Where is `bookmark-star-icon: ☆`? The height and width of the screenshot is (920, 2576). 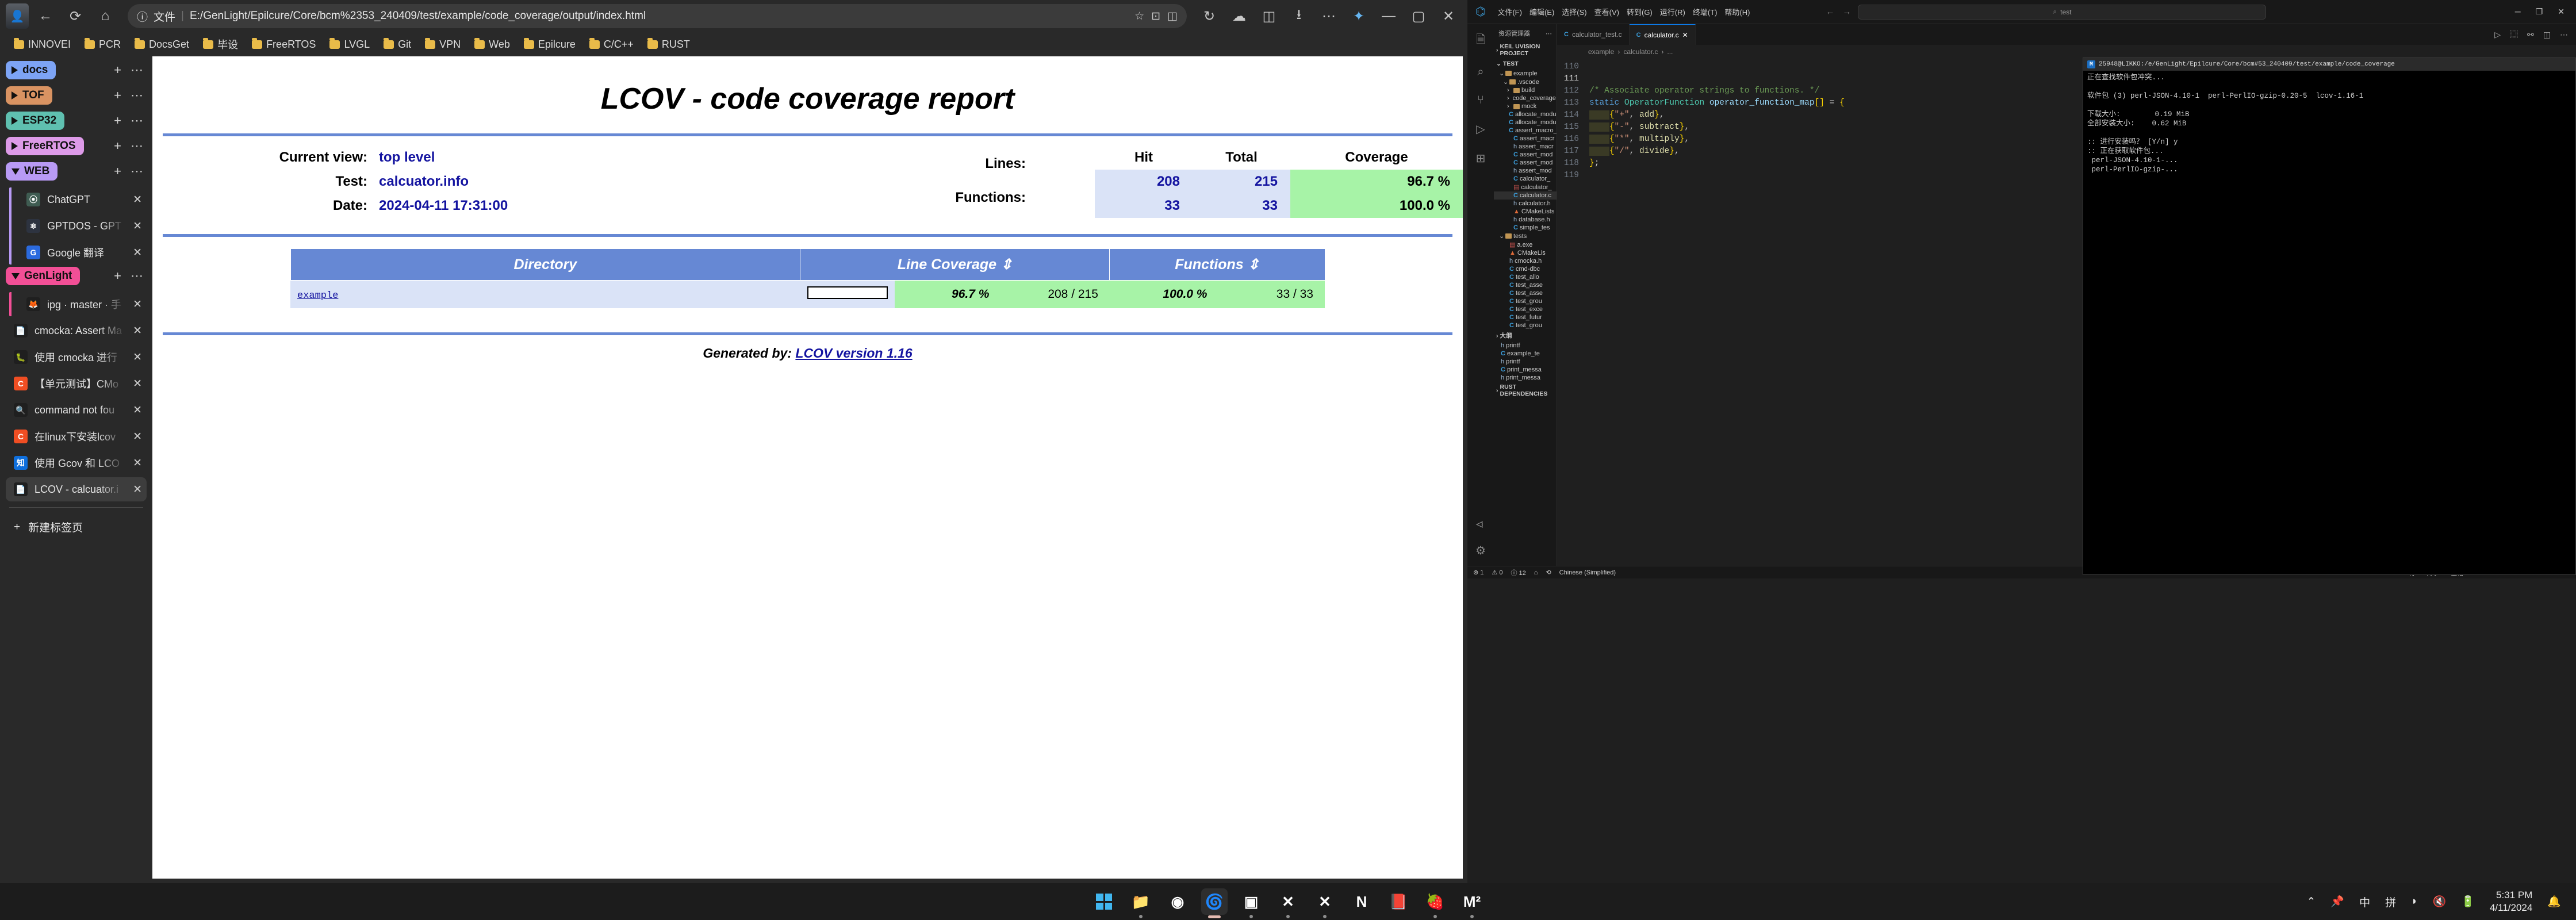
bookmark-star-icon: ☆ is located at coordinates (1139, 16).